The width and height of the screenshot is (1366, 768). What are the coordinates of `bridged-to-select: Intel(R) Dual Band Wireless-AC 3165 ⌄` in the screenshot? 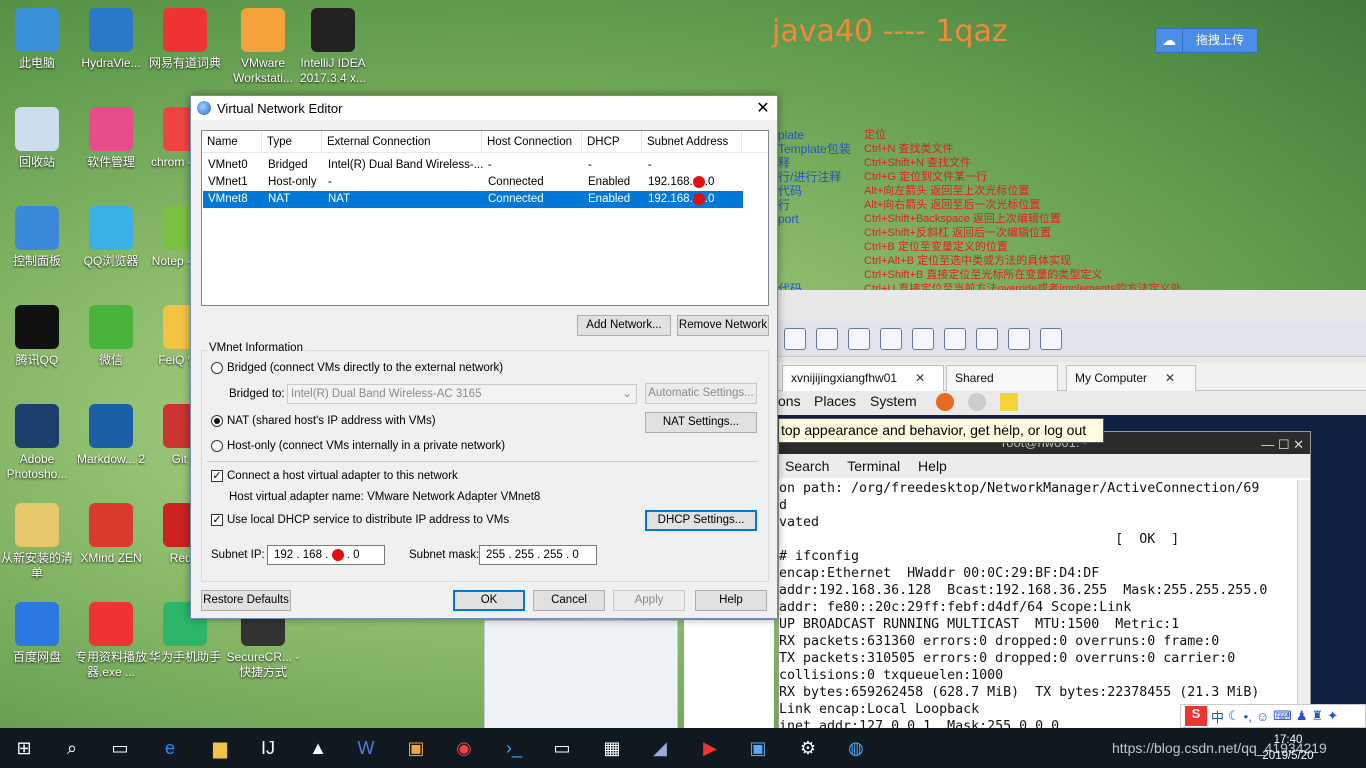 It's located at (462, 394).